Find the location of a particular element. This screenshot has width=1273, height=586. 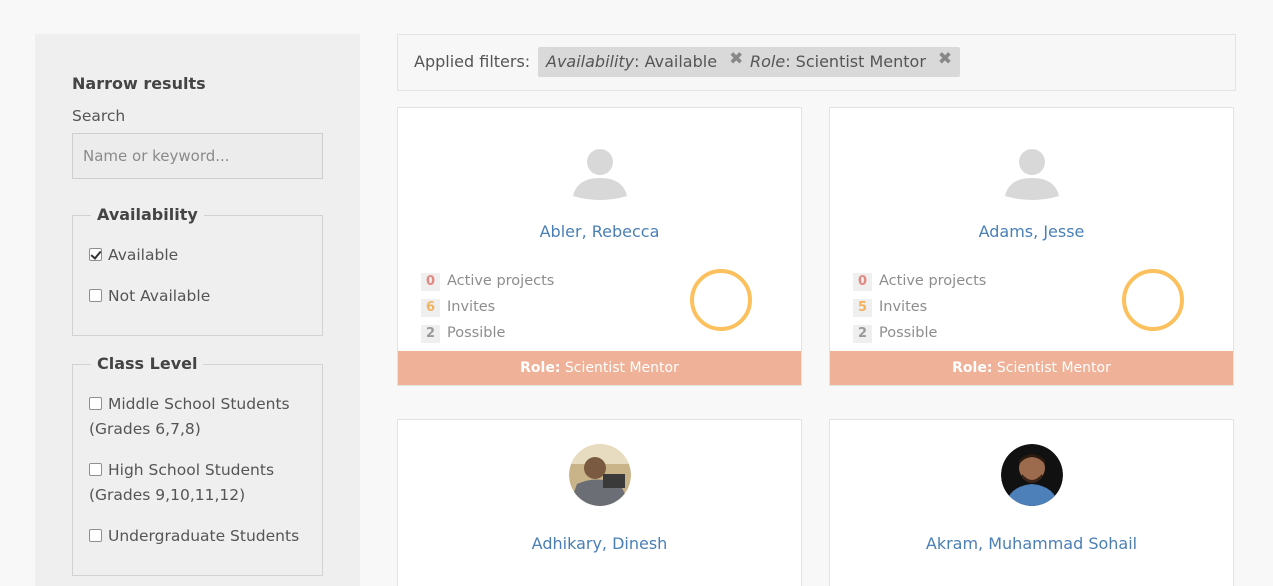

option-label: Undergraduate Students is located at coordinates (204, 536).